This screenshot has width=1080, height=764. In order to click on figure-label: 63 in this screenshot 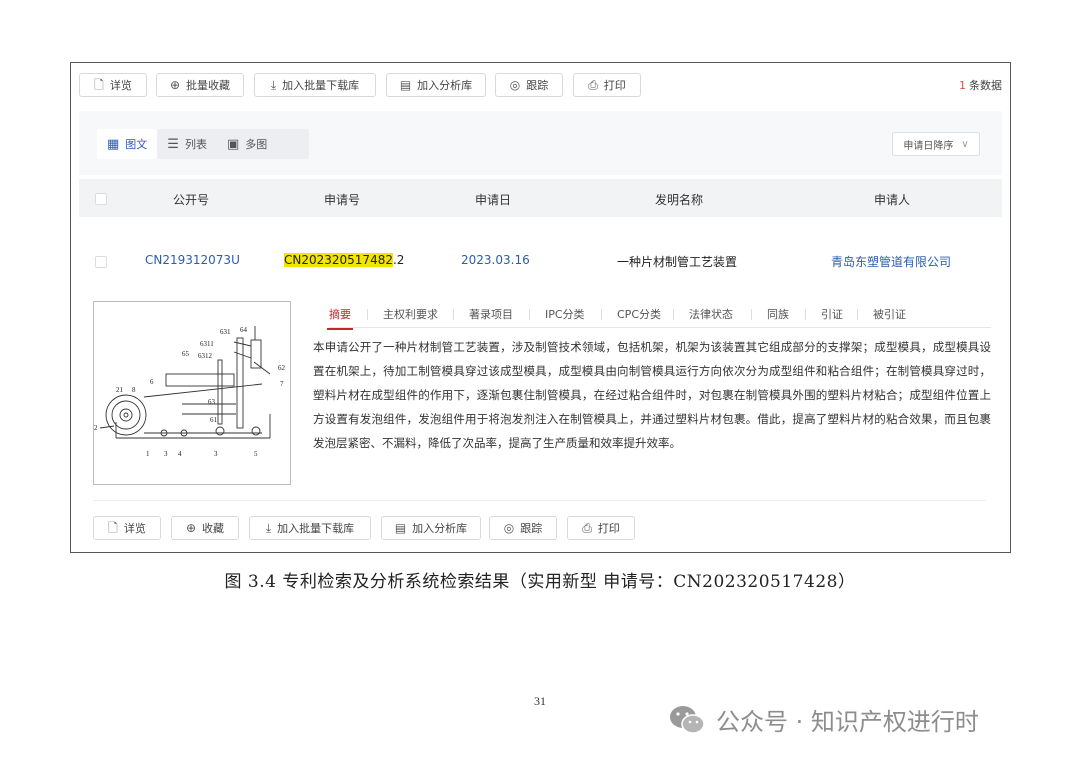, I will do `click(212, 402)`.